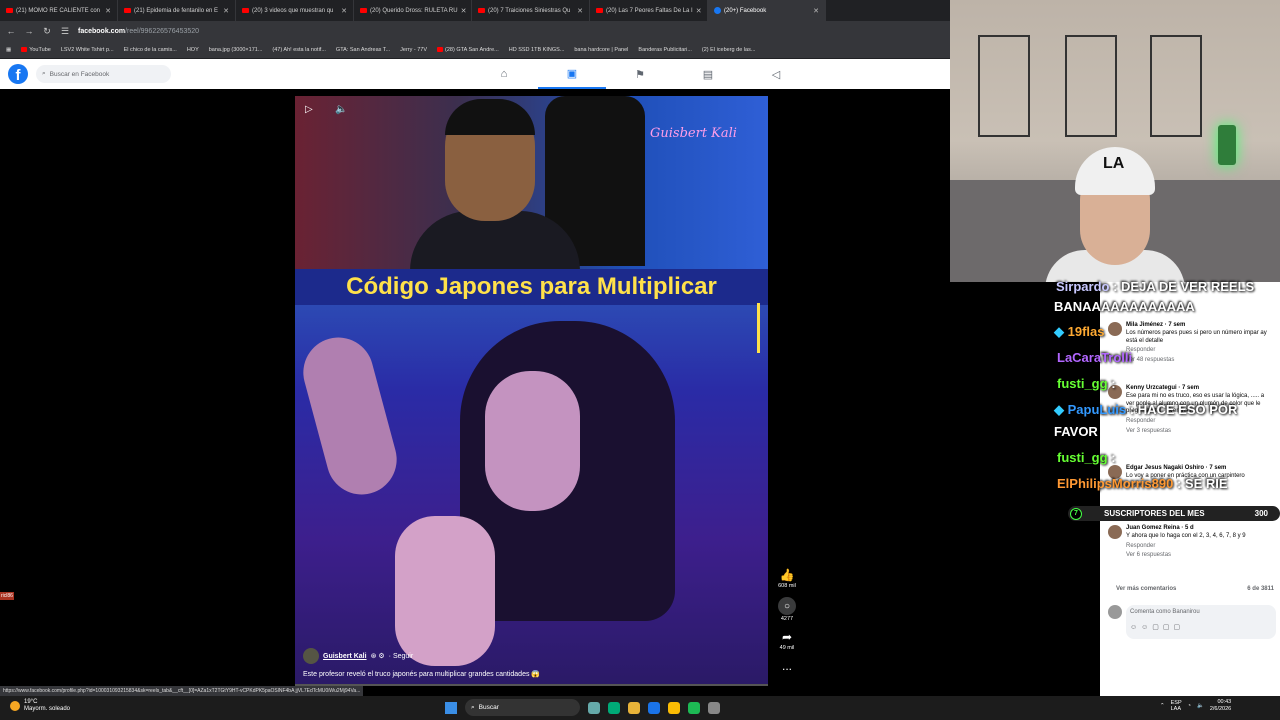  I want to click on comments-count: 6 de 3811, so click(1260, 589).